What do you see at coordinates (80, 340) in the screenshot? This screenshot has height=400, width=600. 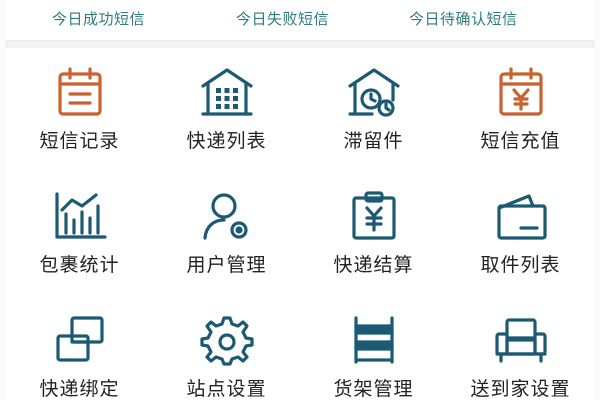 I see `link-squares-icon` at bounding box center [80, 340].